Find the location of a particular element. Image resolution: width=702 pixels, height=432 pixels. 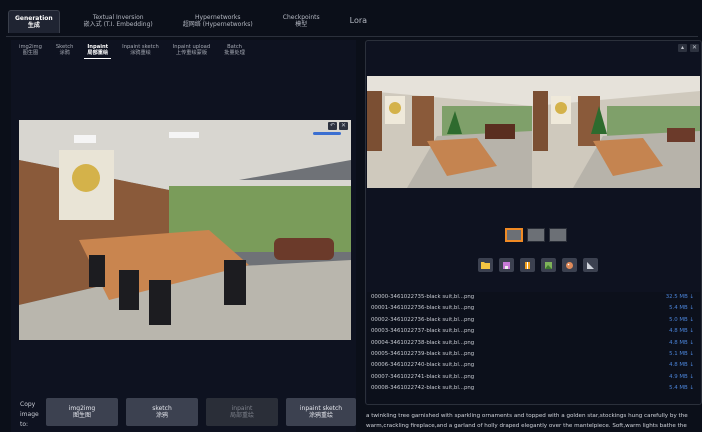

undo-icon: ↶ is located at coordinates (332, 126).